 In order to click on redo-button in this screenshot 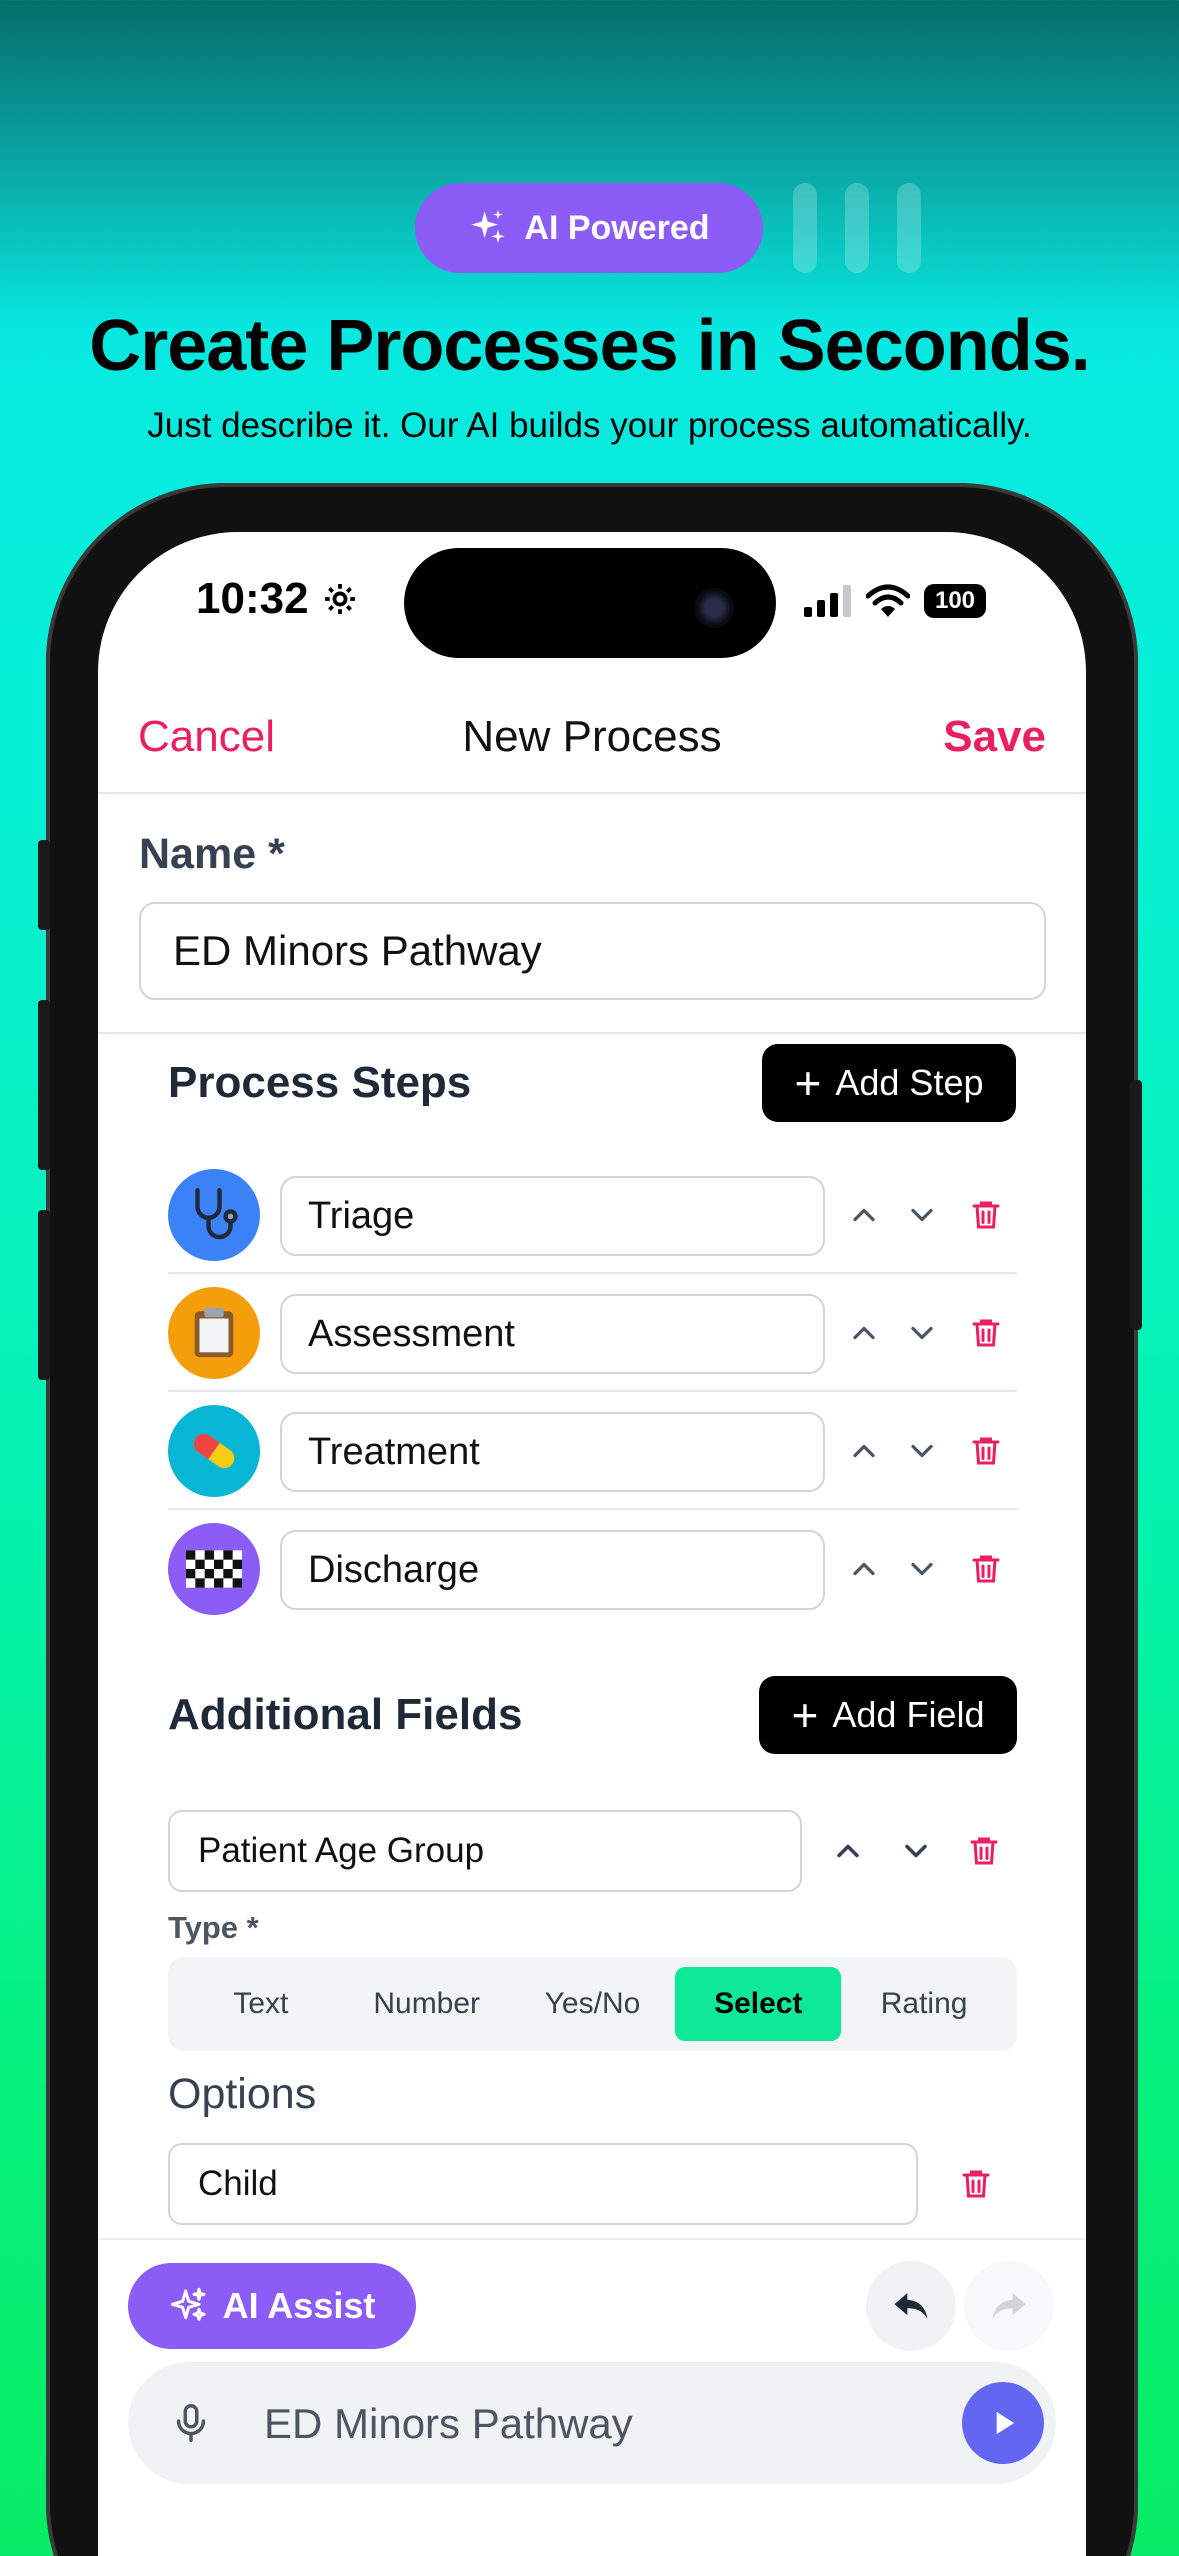, I will do `click(1009, 2306)`.